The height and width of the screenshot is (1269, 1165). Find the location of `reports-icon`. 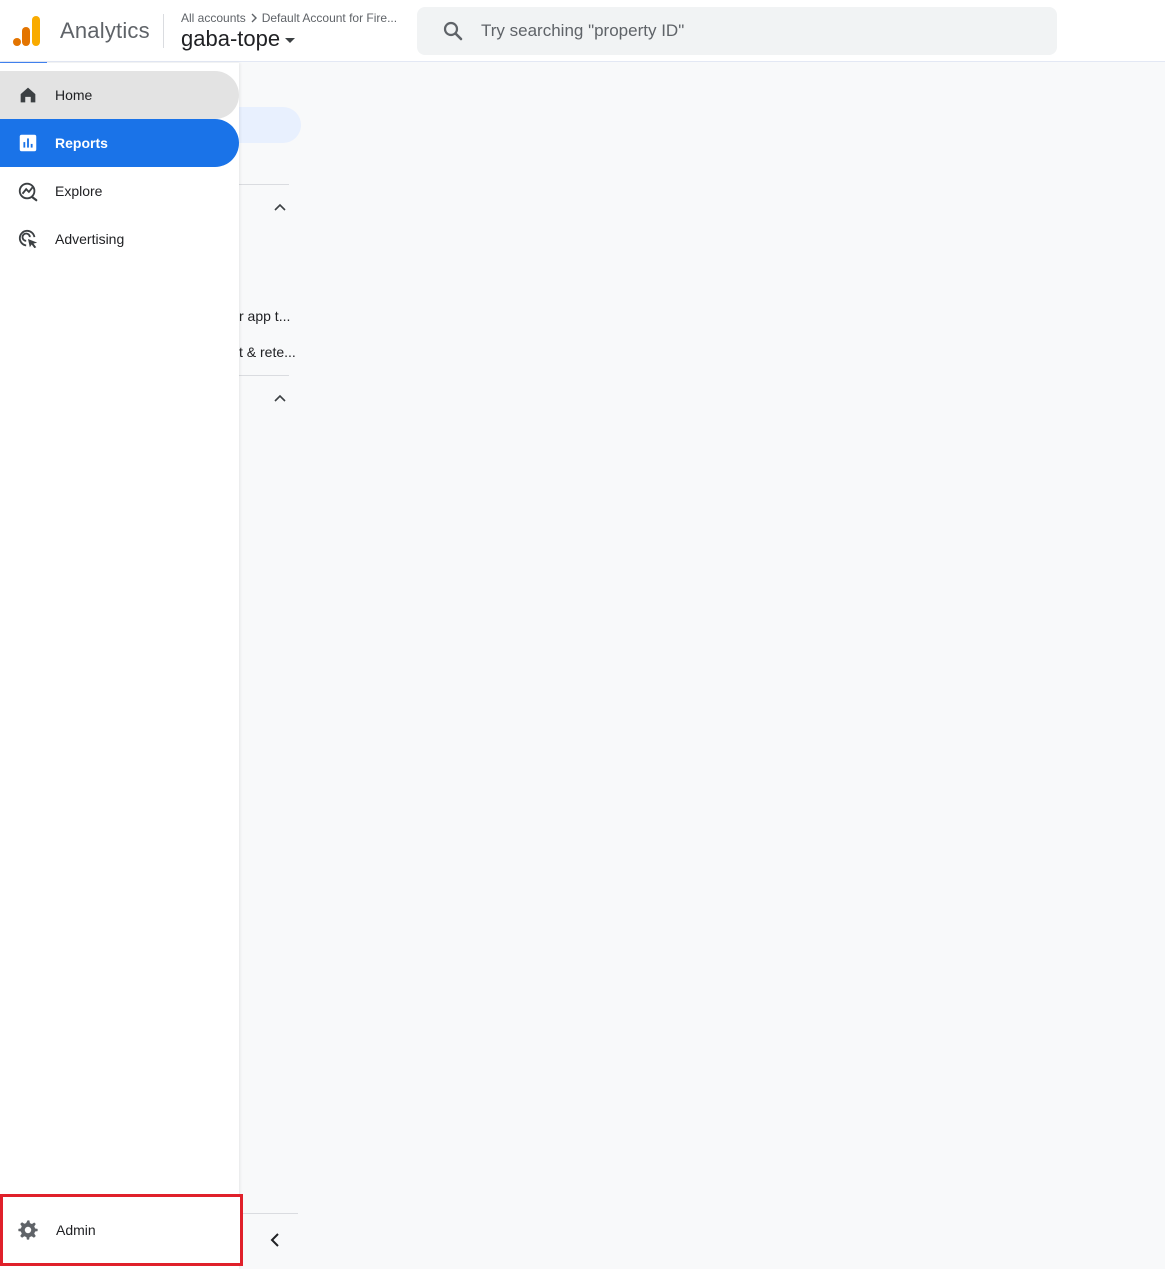

reports-icon is located at coordinates (28, 143).